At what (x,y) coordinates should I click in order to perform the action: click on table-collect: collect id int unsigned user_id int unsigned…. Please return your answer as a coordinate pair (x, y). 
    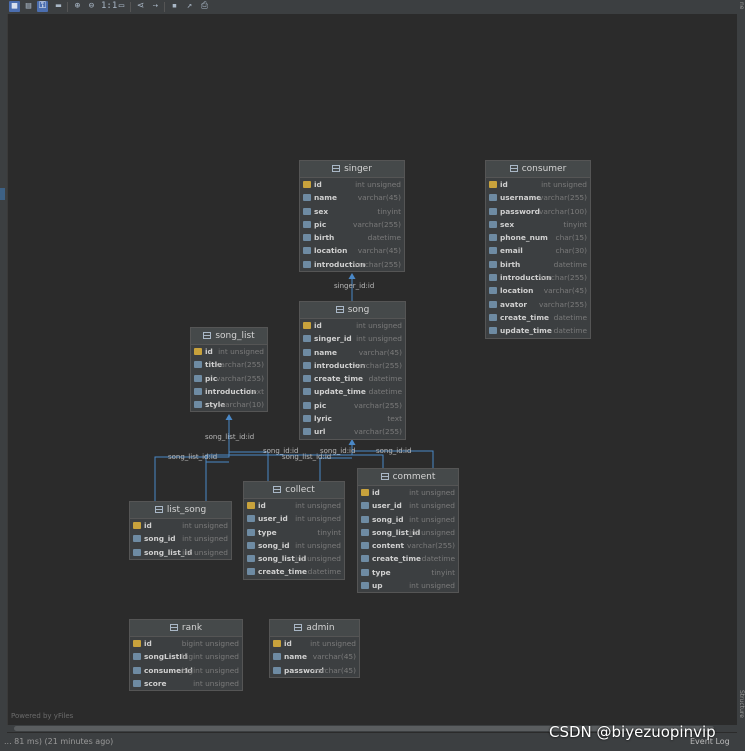
    Looking at the image, I should click on (294, 530).